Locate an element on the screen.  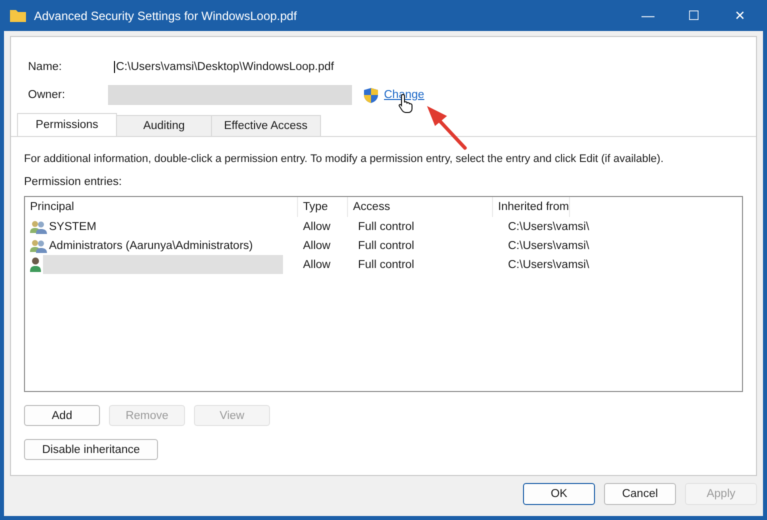
name-label: Name: is located at coordinates (45, 67).